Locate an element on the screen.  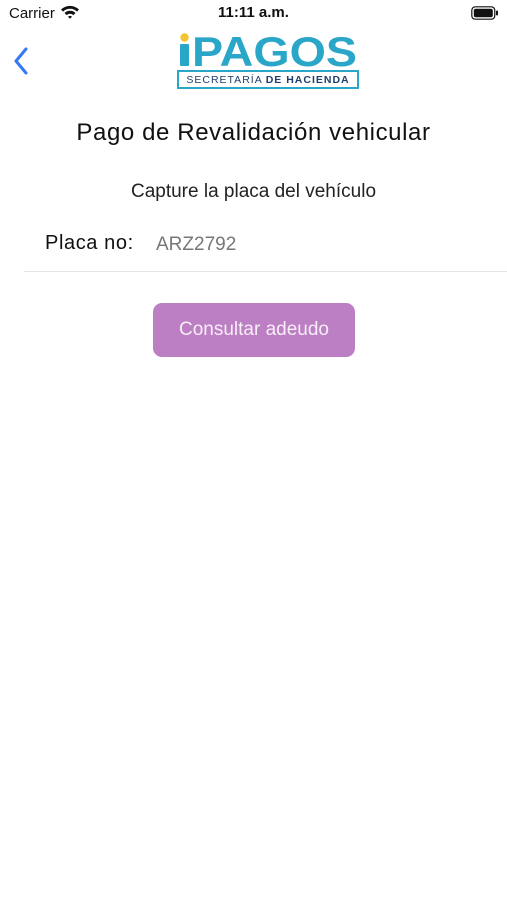
ipagos-wordmark: PAGOS is located at coordinates (268, 50).